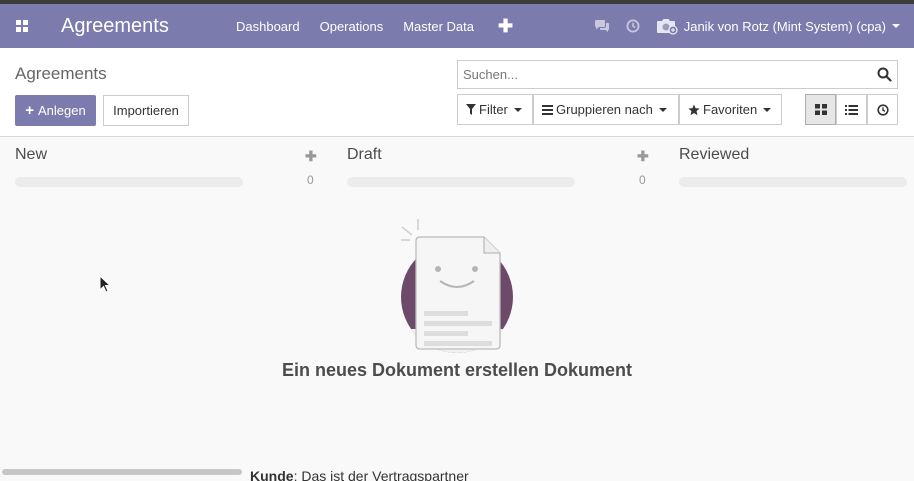 The width and height of the screenshot is (914, 481). Describe the element at coordinates (471, 109) in the screenshot. I see `filter-icon` at that location.